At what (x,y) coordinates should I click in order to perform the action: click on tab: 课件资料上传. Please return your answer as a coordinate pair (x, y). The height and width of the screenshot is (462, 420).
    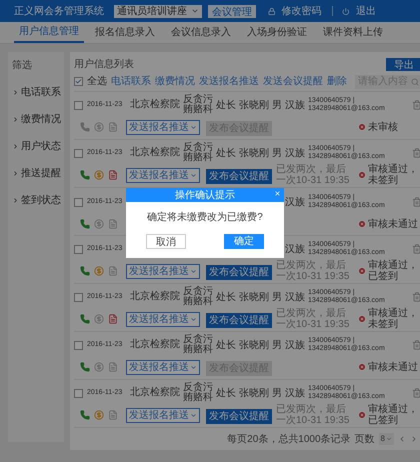
    Looking at the image, I should click on (353, 32).